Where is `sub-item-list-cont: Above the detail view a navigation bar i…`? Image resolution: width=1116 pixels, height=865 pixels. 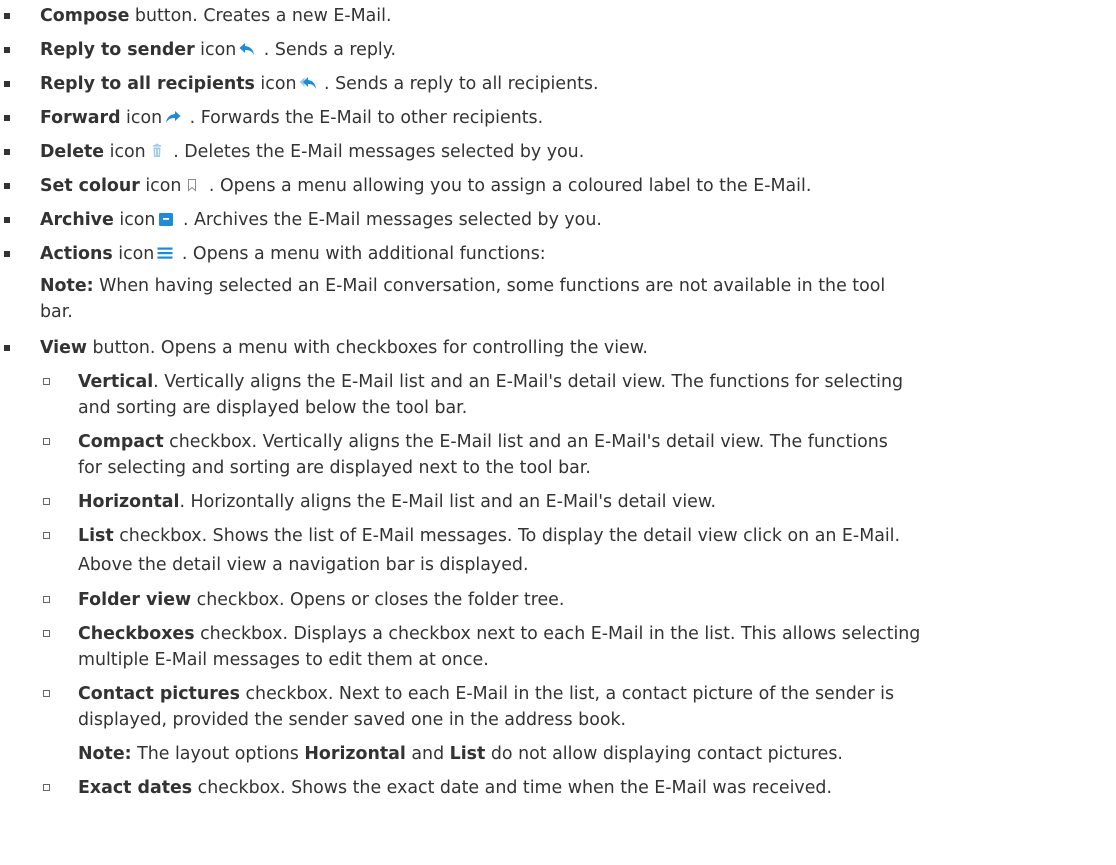
sub-item-list-cont: Above the detail view a navigation bar i… is located at coordinates (303, 565).